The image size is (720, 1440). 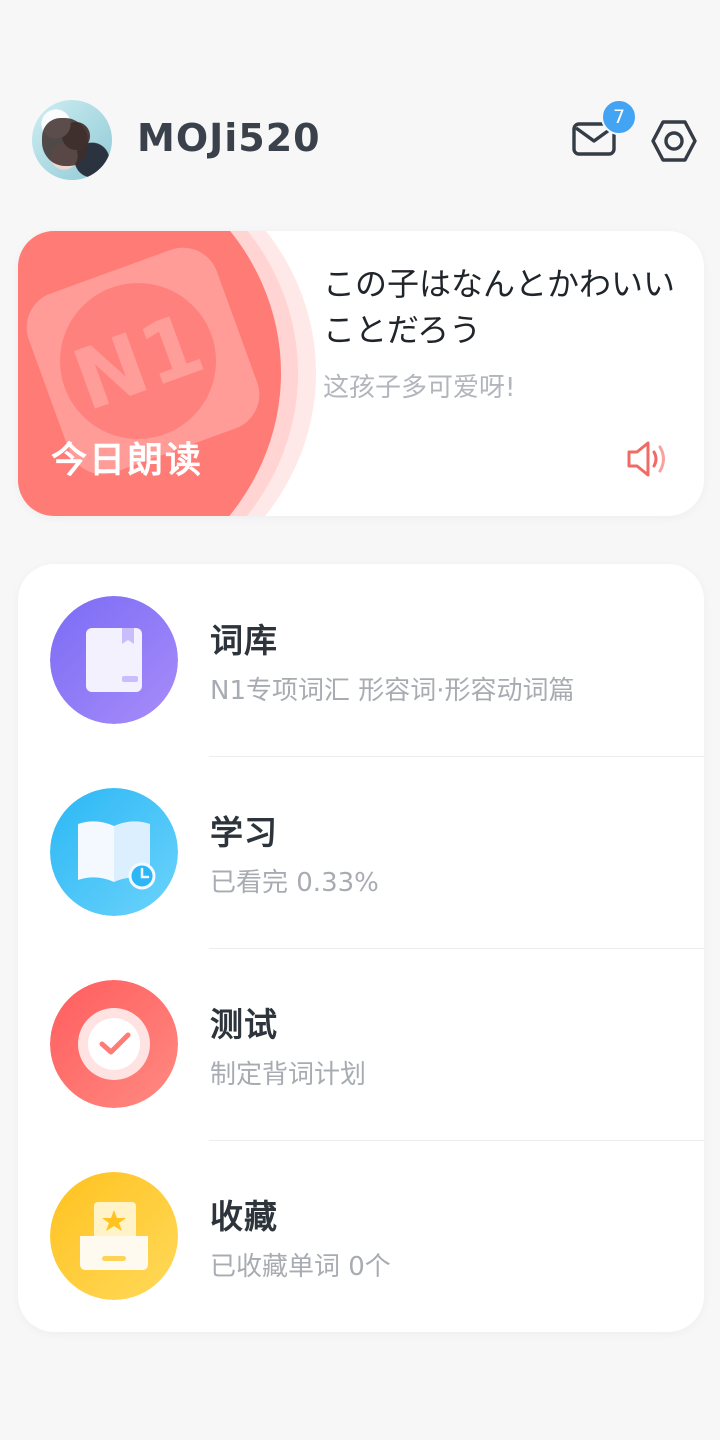 What do you see at coordinates (419, 388) in the screenshot?
I see `chinese-translation: 这孩子多可爱呀!` at bounding box center [419, 388].